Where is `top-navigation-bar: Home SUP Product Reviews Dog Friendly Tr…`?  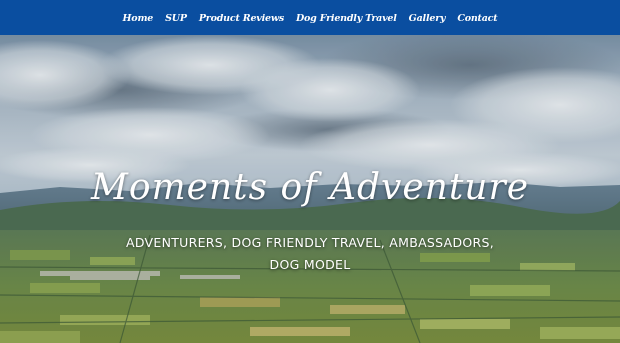
top-navigation-bar: Home SUP Product Reviews Dog Friendly Tr… is located at coordinates (310, 17).